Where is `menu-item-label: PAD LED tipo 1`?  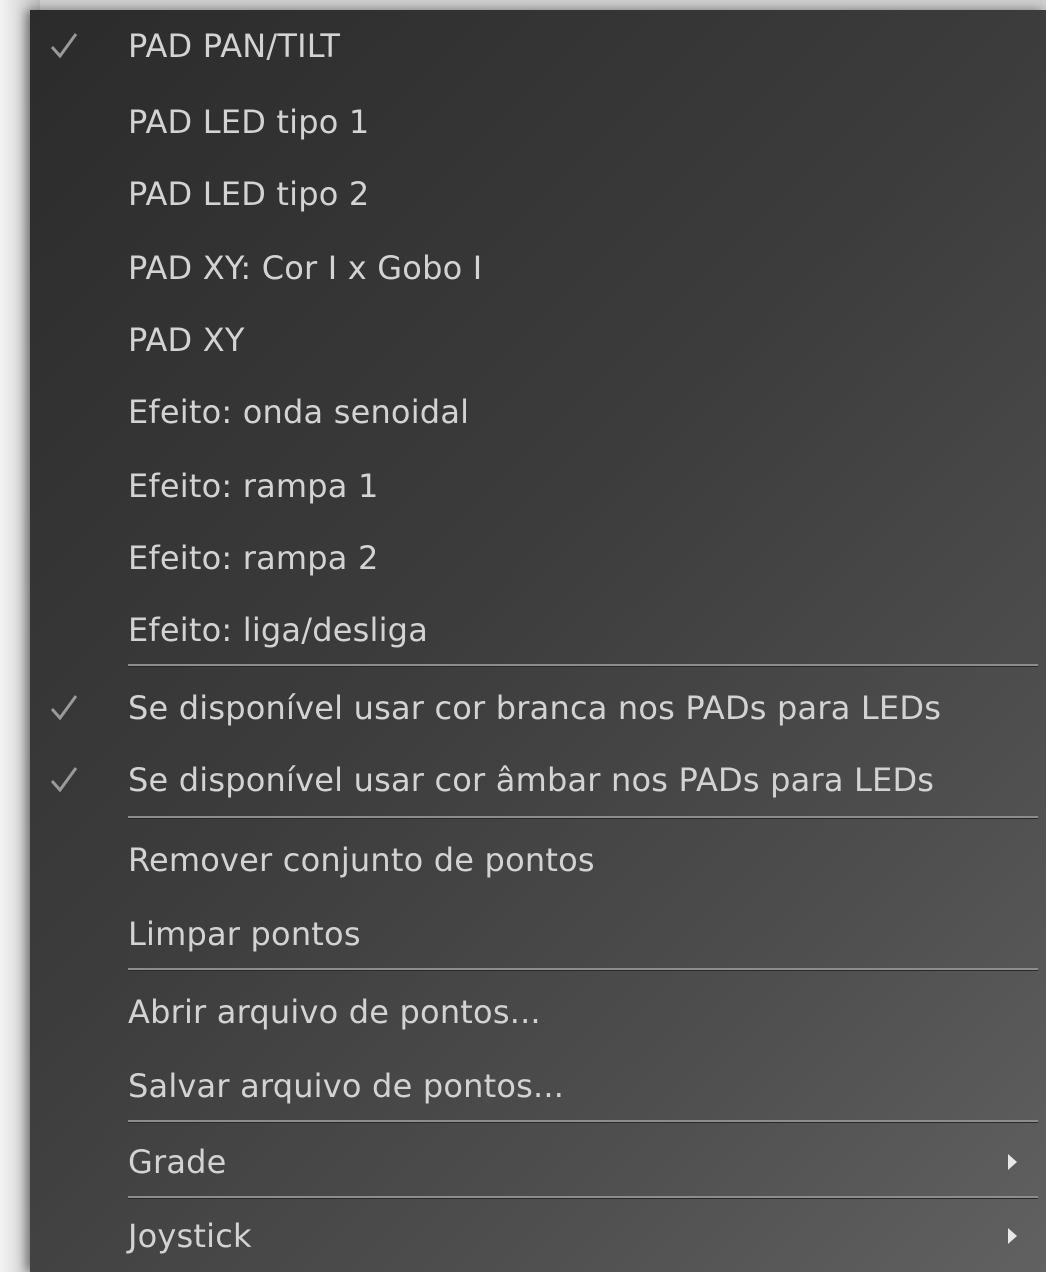
menu-item-label: PAD LED tipo 1 is located at coordinates (249, 122).